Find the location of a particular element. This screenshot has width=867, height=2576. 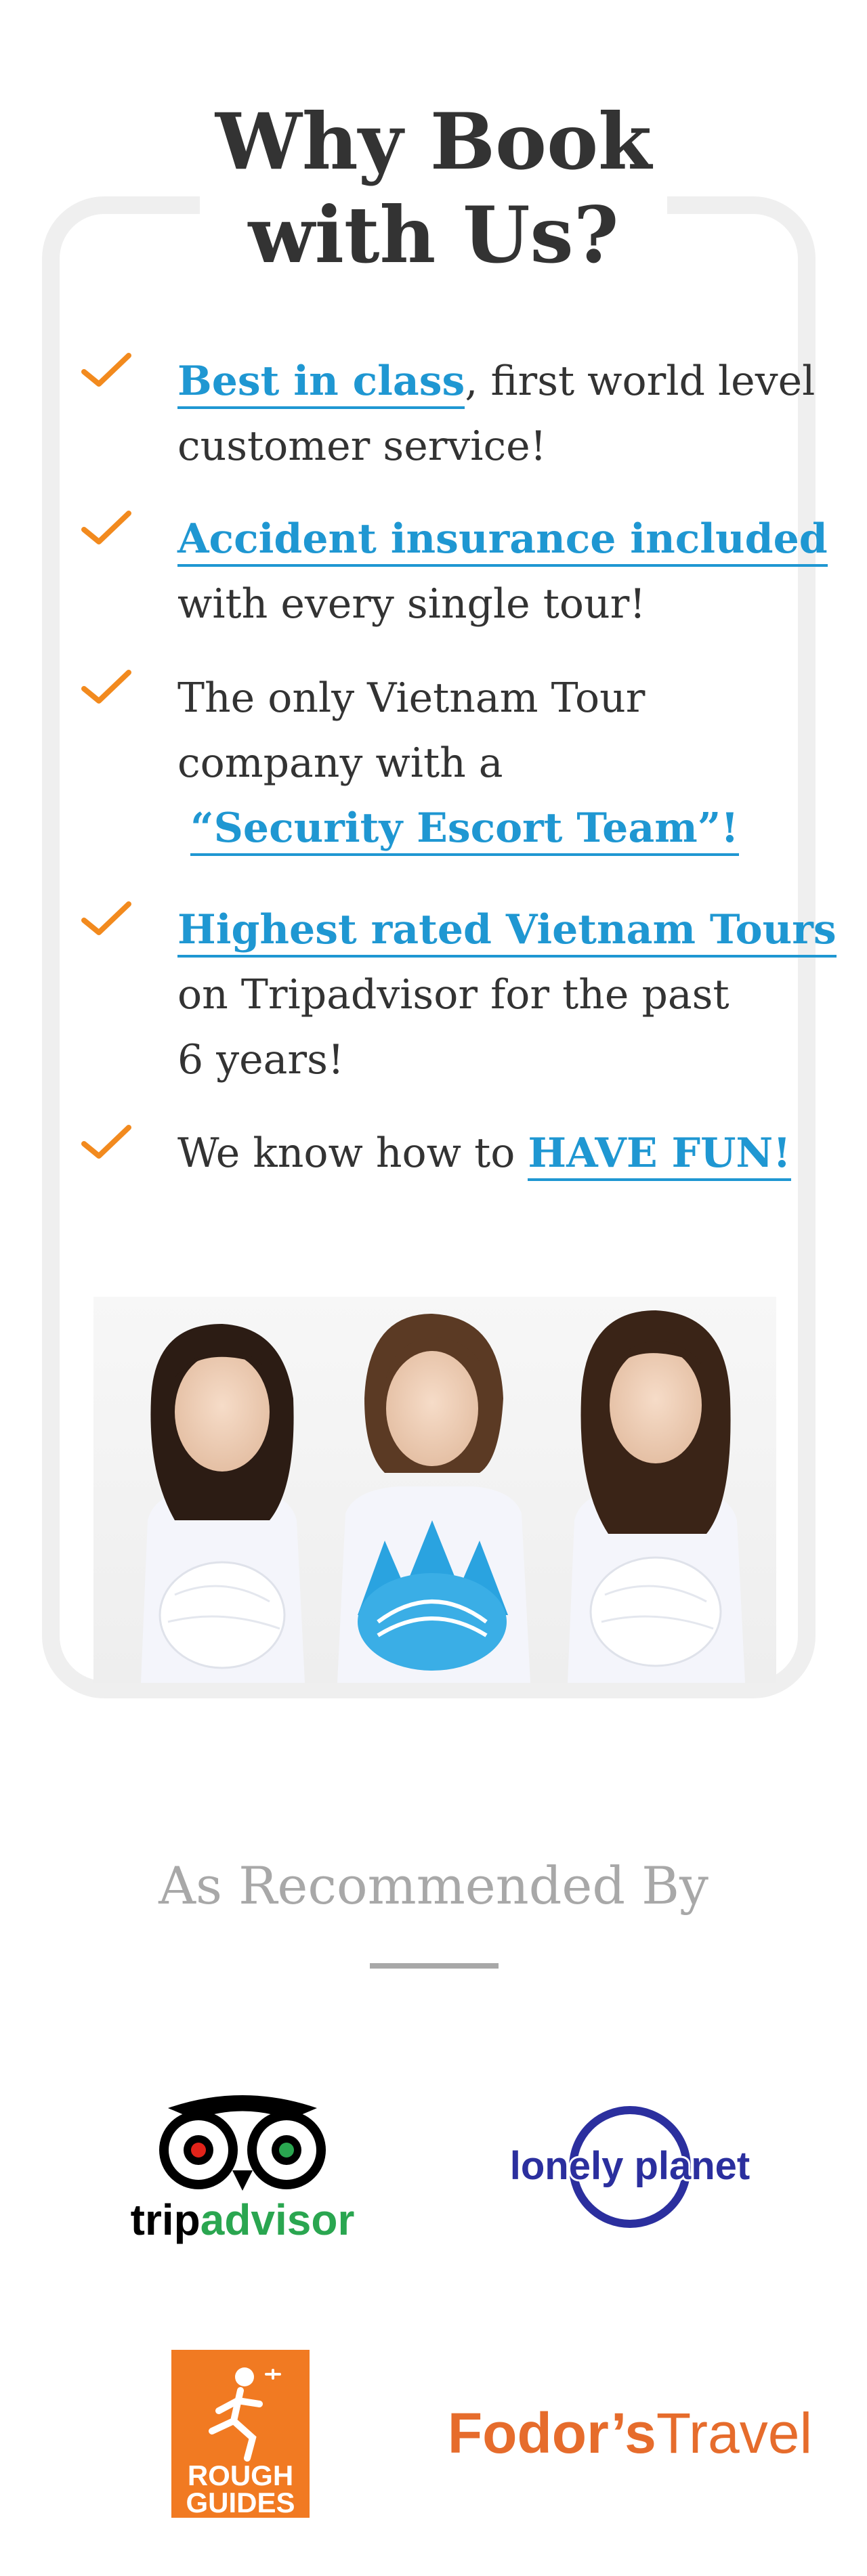

highlight-best-in-class: Best in class is located at coordinates (321, 383).